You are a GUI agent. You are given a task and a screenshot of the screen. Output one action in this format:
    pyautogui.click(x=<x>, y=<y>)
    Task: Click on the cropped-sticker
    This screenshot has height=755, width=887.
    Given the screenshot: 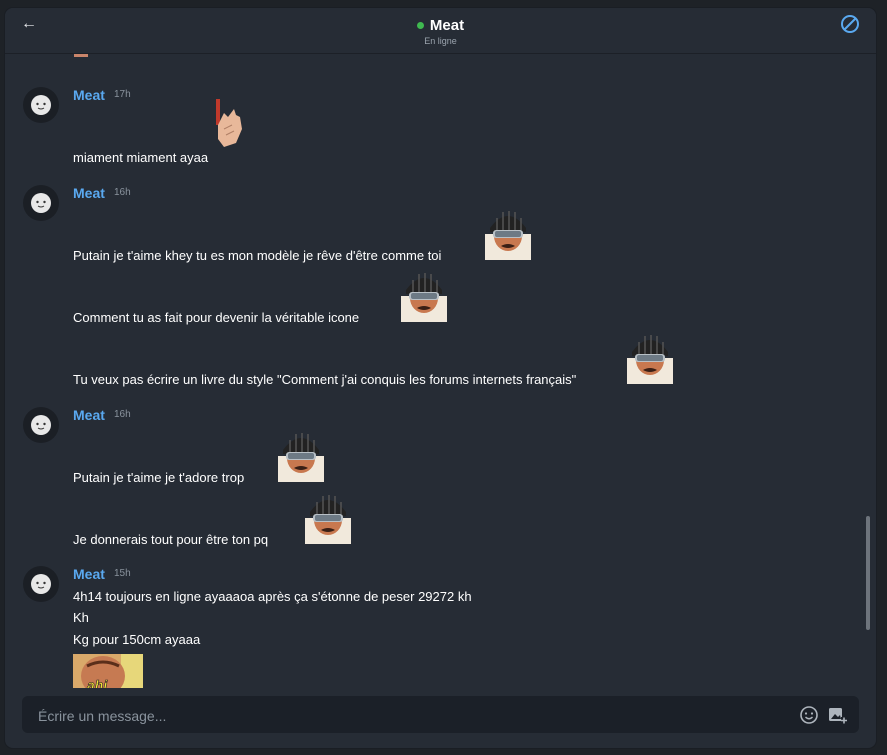 What is the action you would take?
    pyautogui.click(x=81, y=55)
    